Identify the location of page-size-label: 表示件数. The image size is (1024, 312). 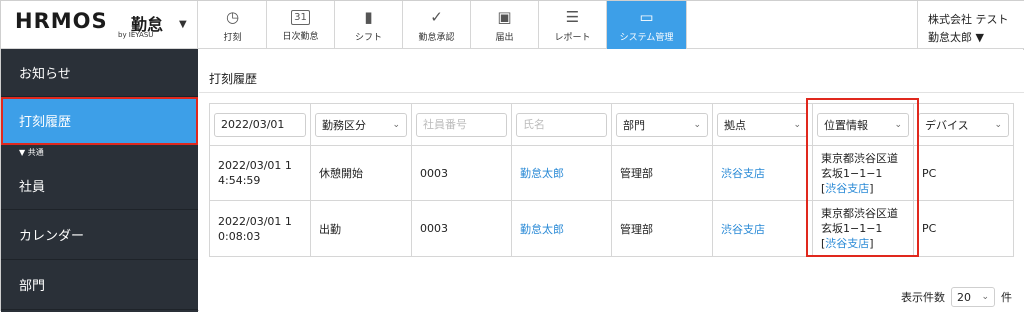
(923, 297).